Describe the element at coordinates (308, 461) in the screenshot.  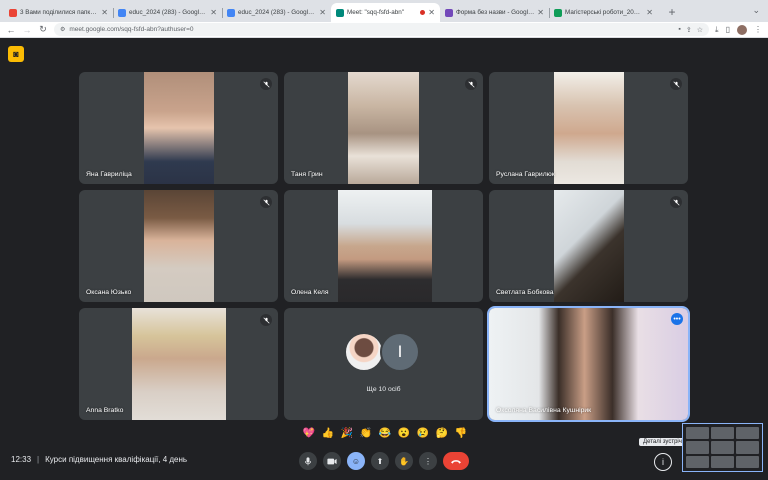
I see `mic-icon` at that location.